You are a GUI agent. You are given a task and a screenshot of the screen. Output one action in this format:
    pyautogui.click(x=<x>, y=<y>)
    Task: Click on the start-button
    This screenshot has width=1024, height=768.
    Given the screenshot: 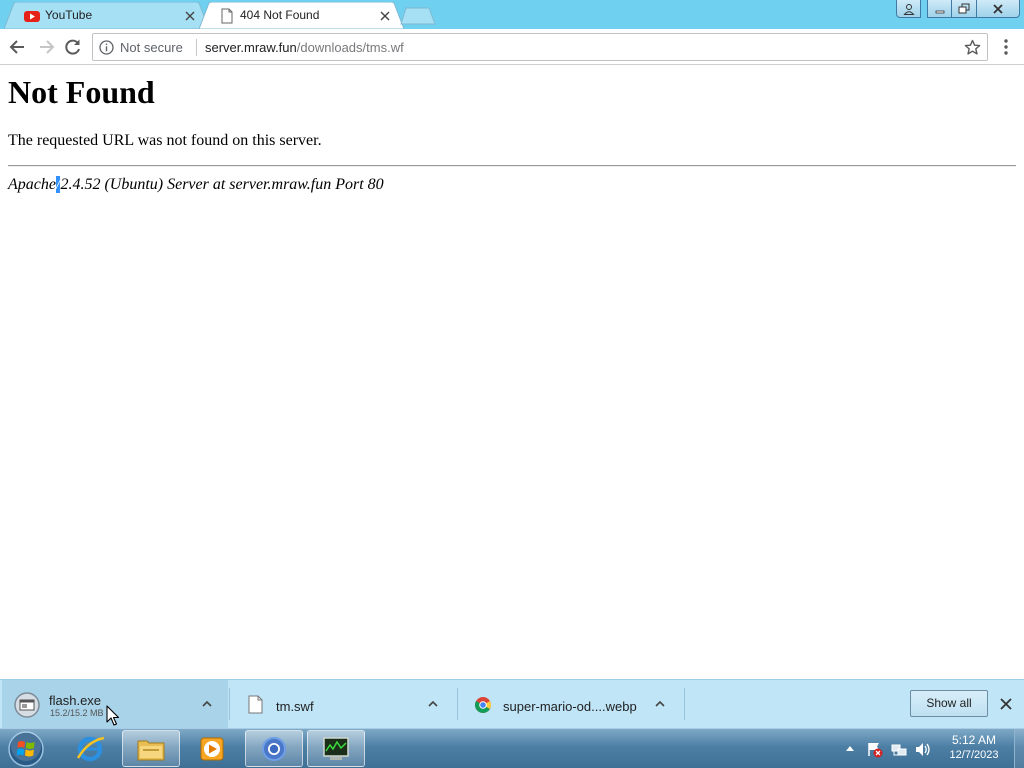 What is the action you would take?
    pyautogui.click(x=26, y=748)
    